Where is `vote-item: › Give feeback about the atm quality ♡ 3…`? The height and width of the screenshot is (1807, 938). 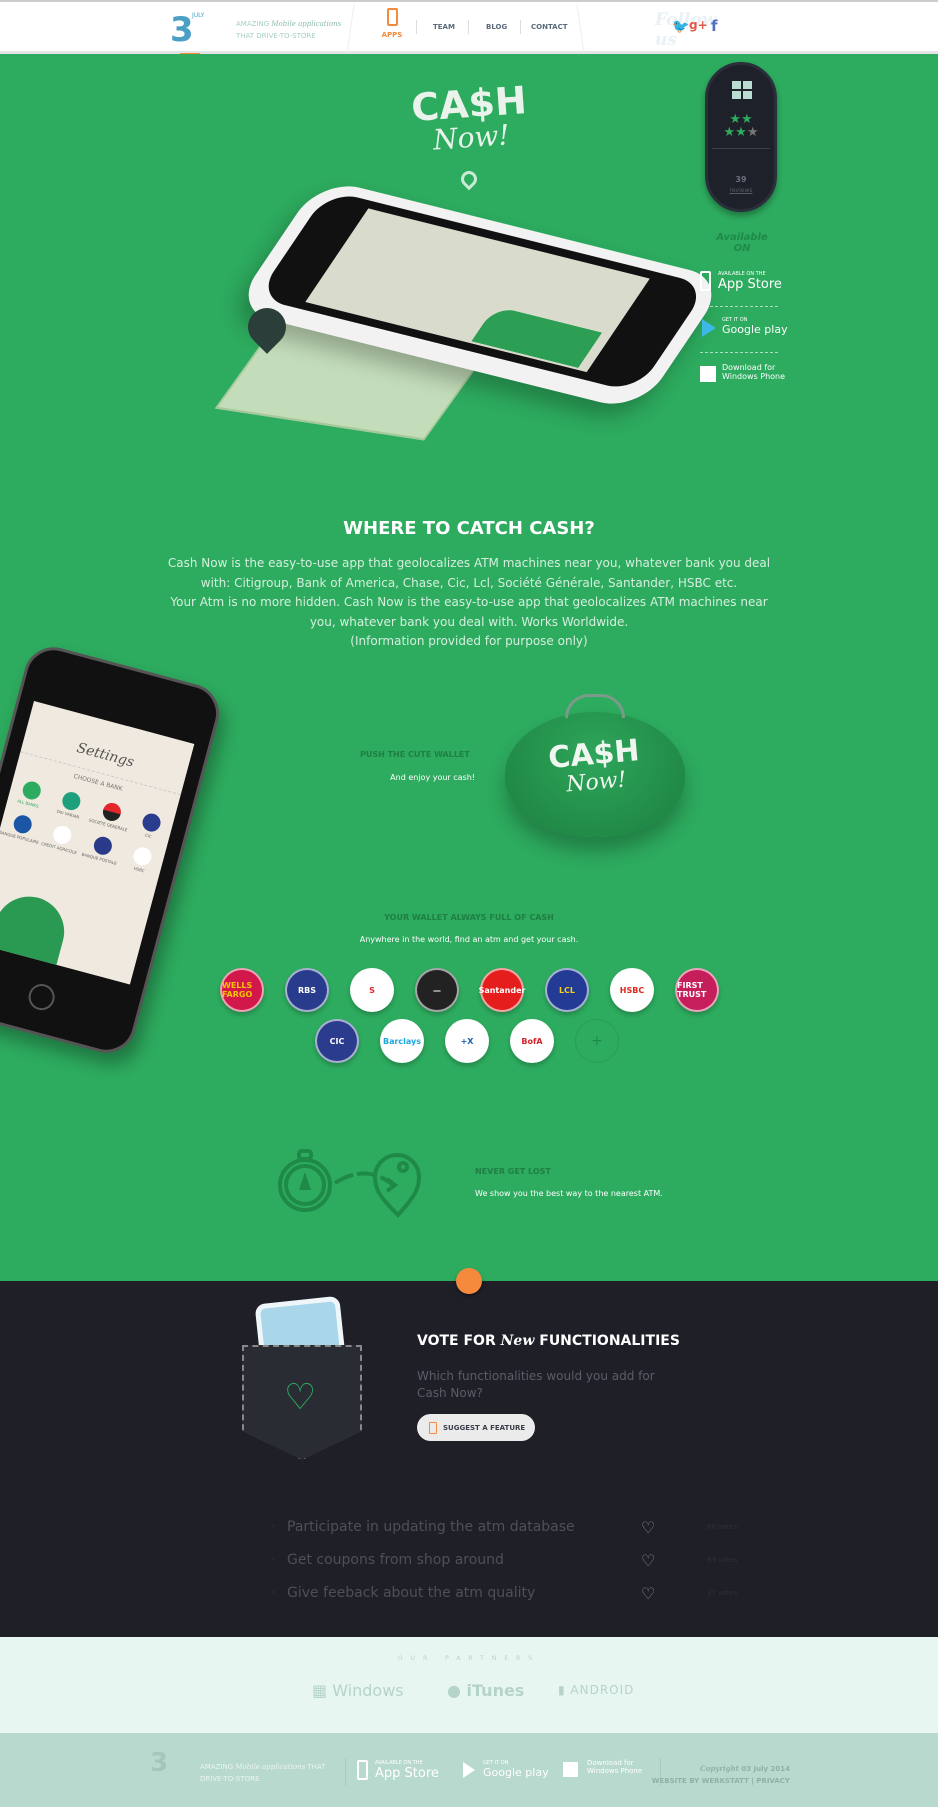 vote-item: › Give feeback about the atm quality ♡ 3… is located at coordinates (512, 1595).